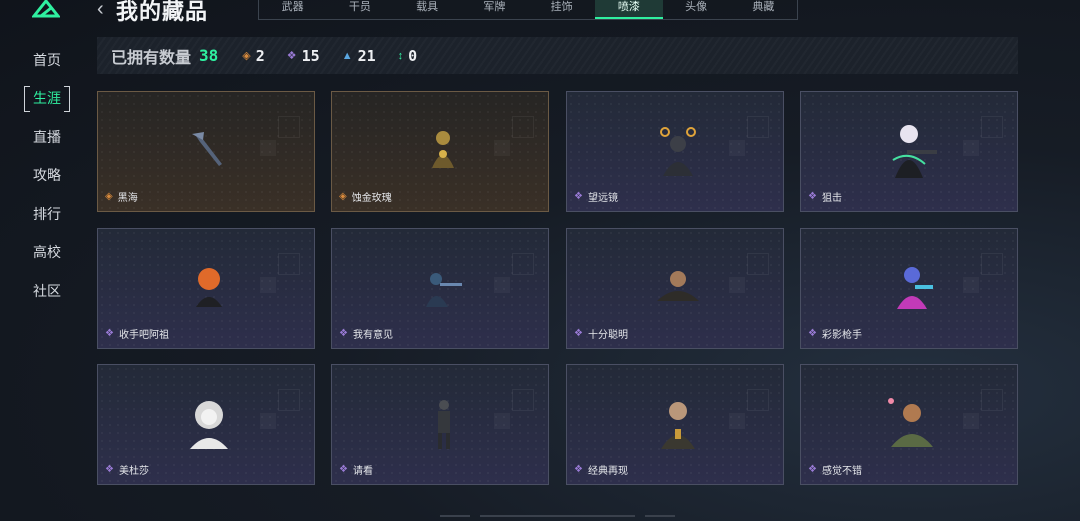  What do you see at coordinates (253, 56) in the screenshot?
I see `rarity-stat: ◈ 2` at bounding box center [253, 56].